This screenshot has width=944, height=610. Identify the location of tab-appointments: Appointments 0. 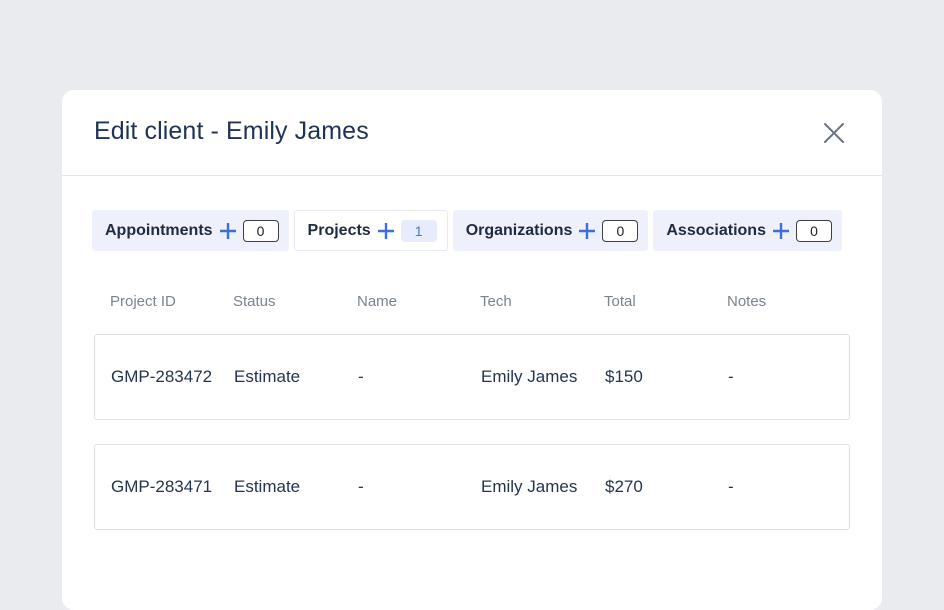
(190, 230).